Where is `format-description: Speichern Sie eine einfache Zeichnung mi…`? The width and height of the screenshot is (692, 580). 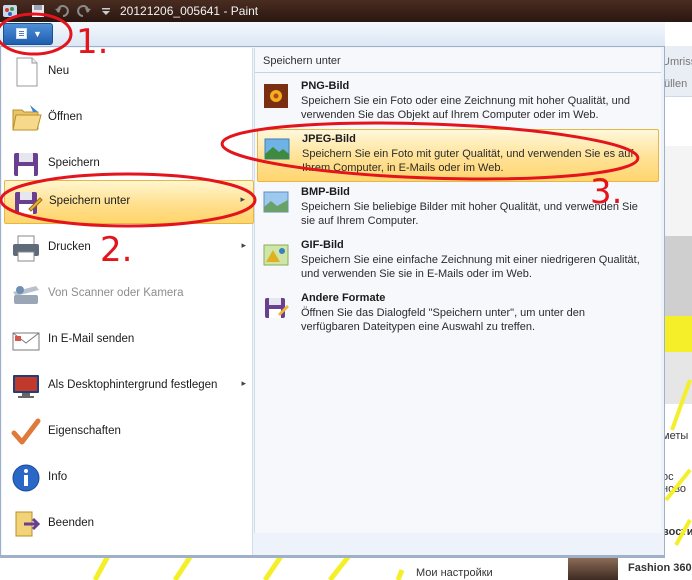 format-description: Speichern Sie eine einfache Zeichnung mi… is located at coordinates (470, 267).